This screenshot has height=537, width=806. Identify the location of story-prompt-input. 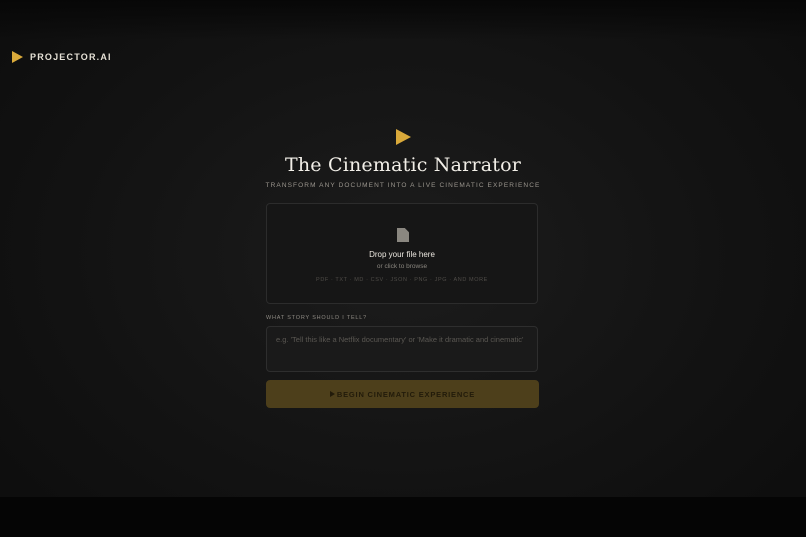
(402, 349).